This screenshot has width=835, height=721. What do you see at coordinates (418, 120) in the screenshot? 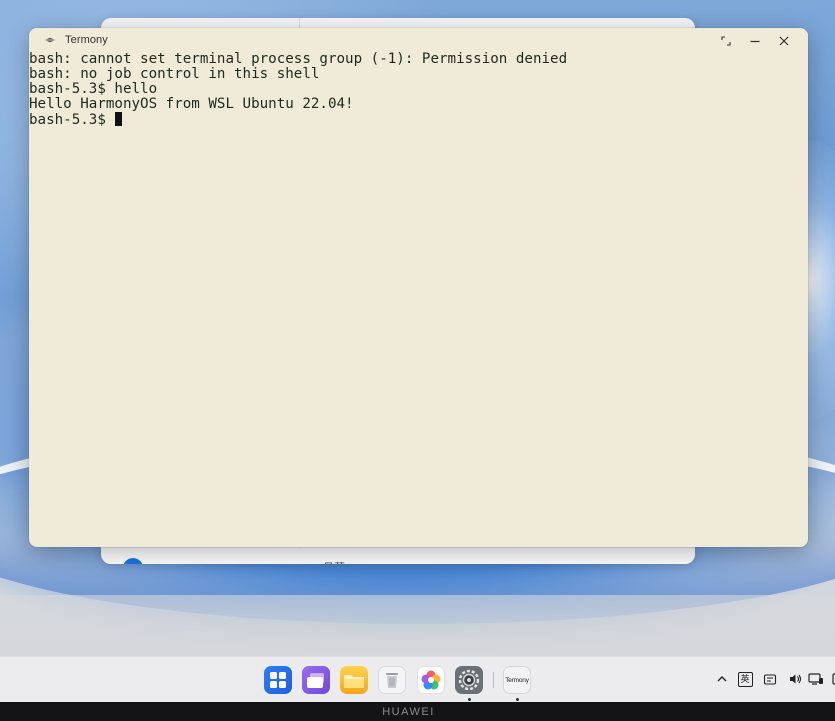
I see `terminal-prompt-line: bash-5.3$` at bounding box center [418, 120].